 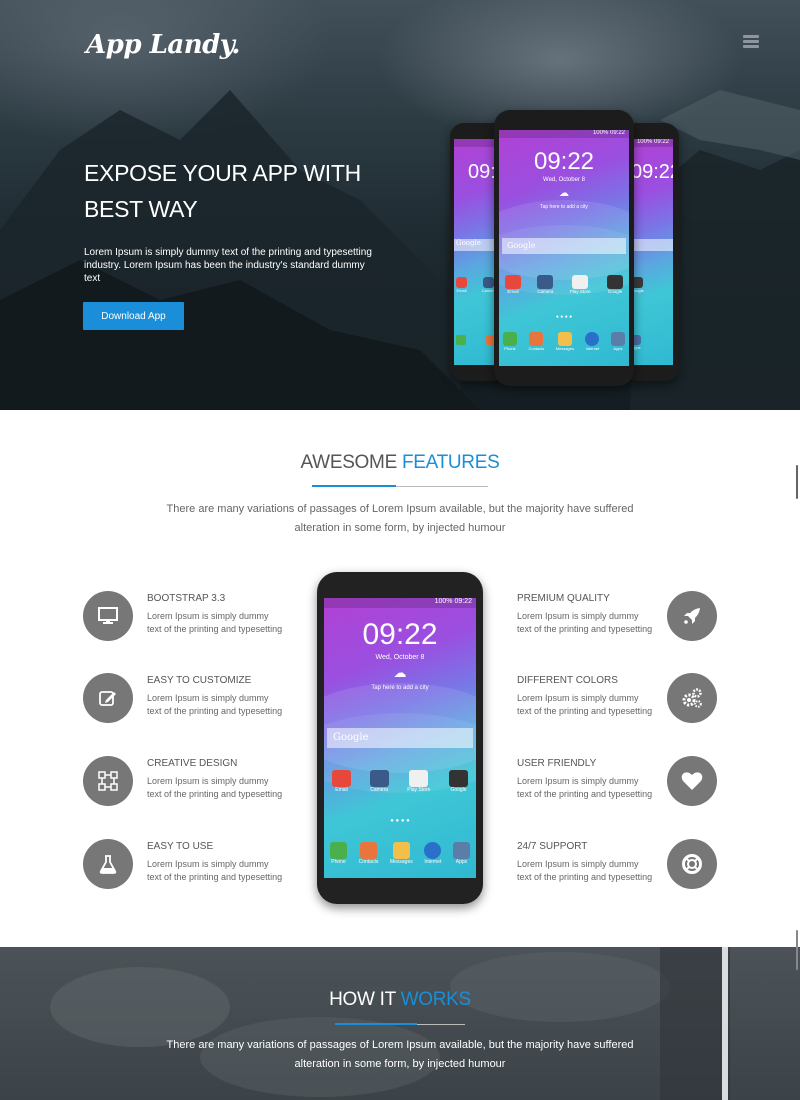 I want to click on scrollbar-thumb, so click(x=797, y=482).